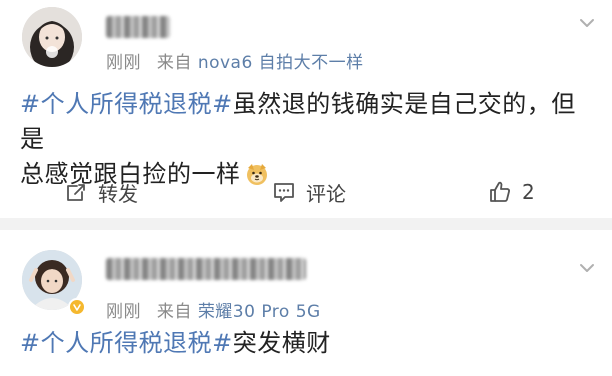 Image resolution: width=612 pixels, height=376 pixels. Describe the element at coordinates (281, 63) in the screenshot. I see `device-source-link: nova6 自拍大不一样` at that location.